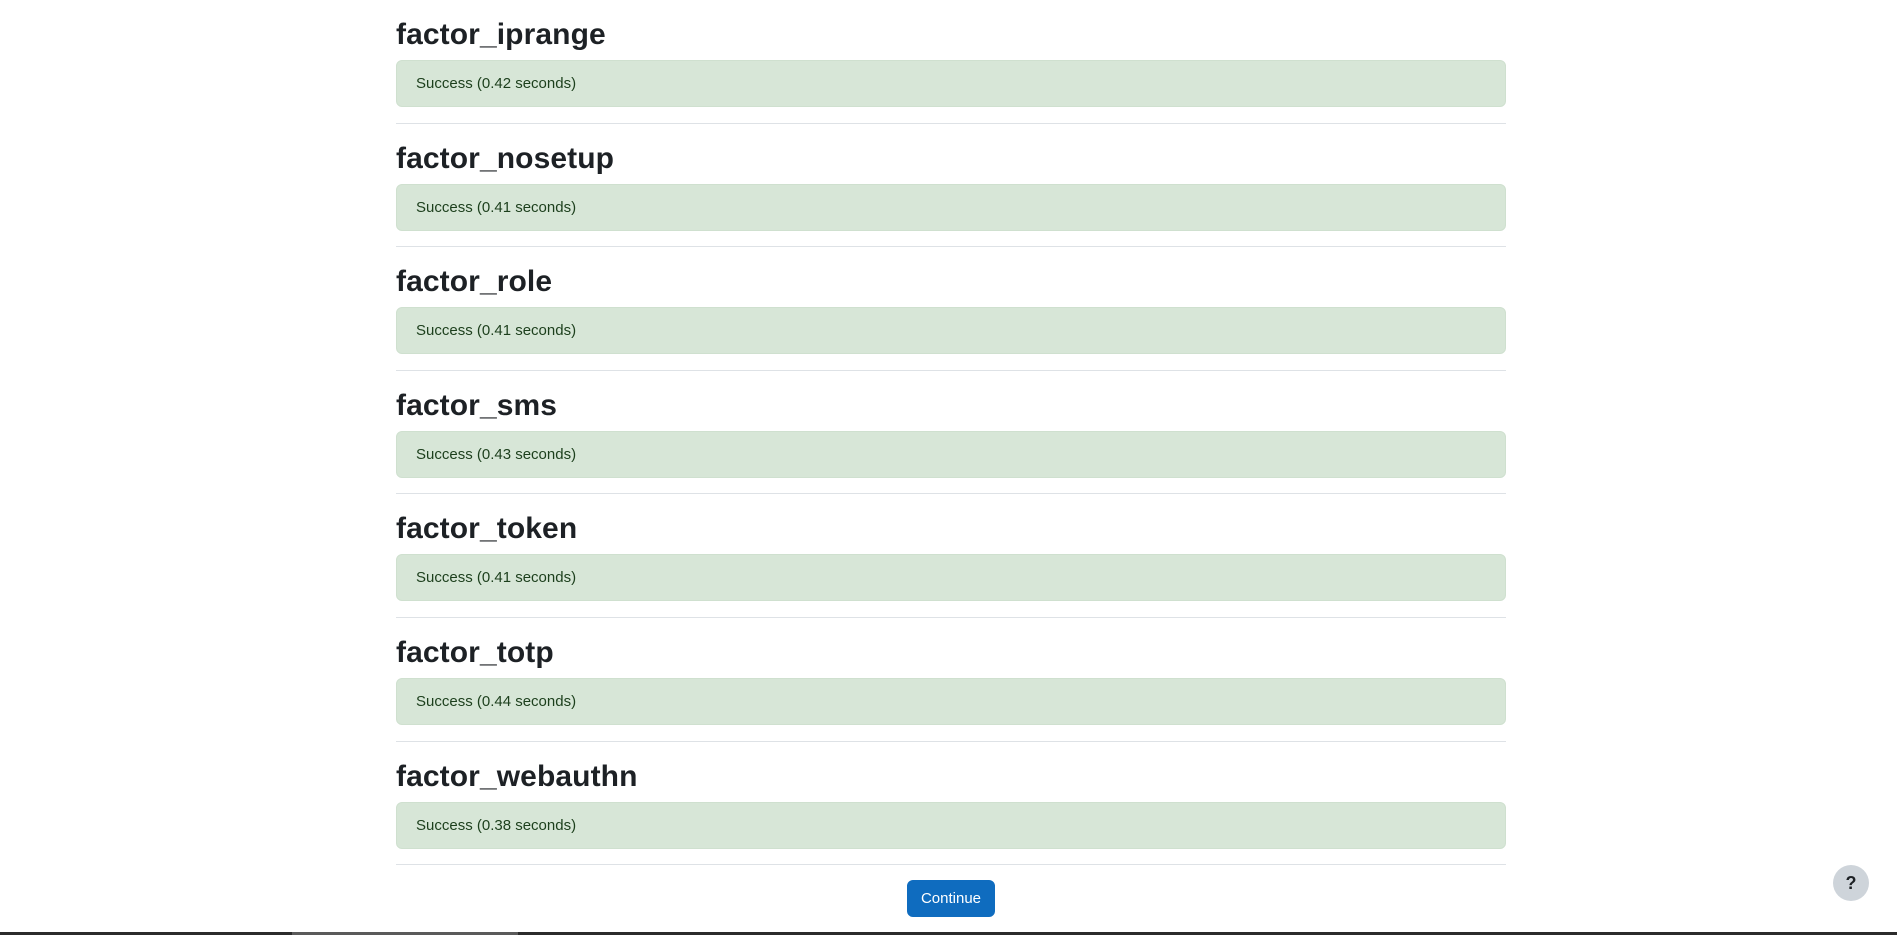  What do you see at coordinates (951, 701) in the screenshot?
I see `success-alert: Success (0.44 seconds)` at bounding box center [951, 701].